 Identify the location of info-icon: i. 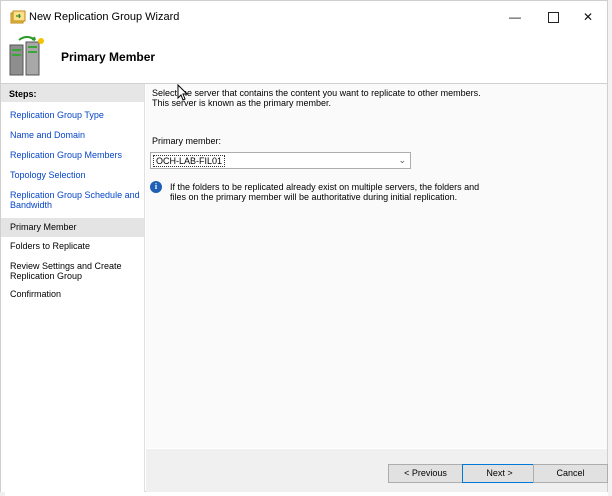
(156, 187).